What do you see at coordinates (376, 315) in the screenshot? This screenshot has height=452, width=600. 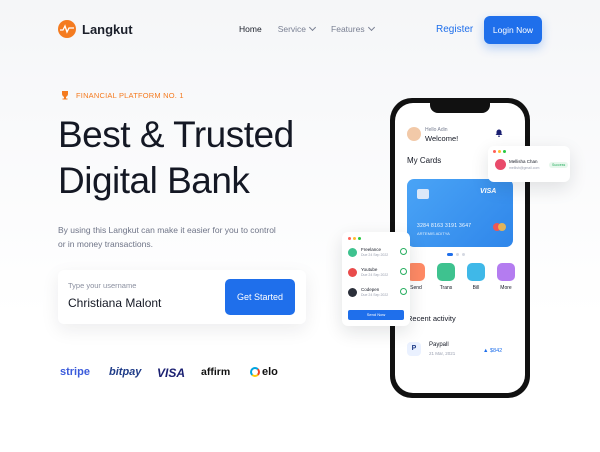 I see `send-now-button: Send Now` at bounding box center [376, 315].